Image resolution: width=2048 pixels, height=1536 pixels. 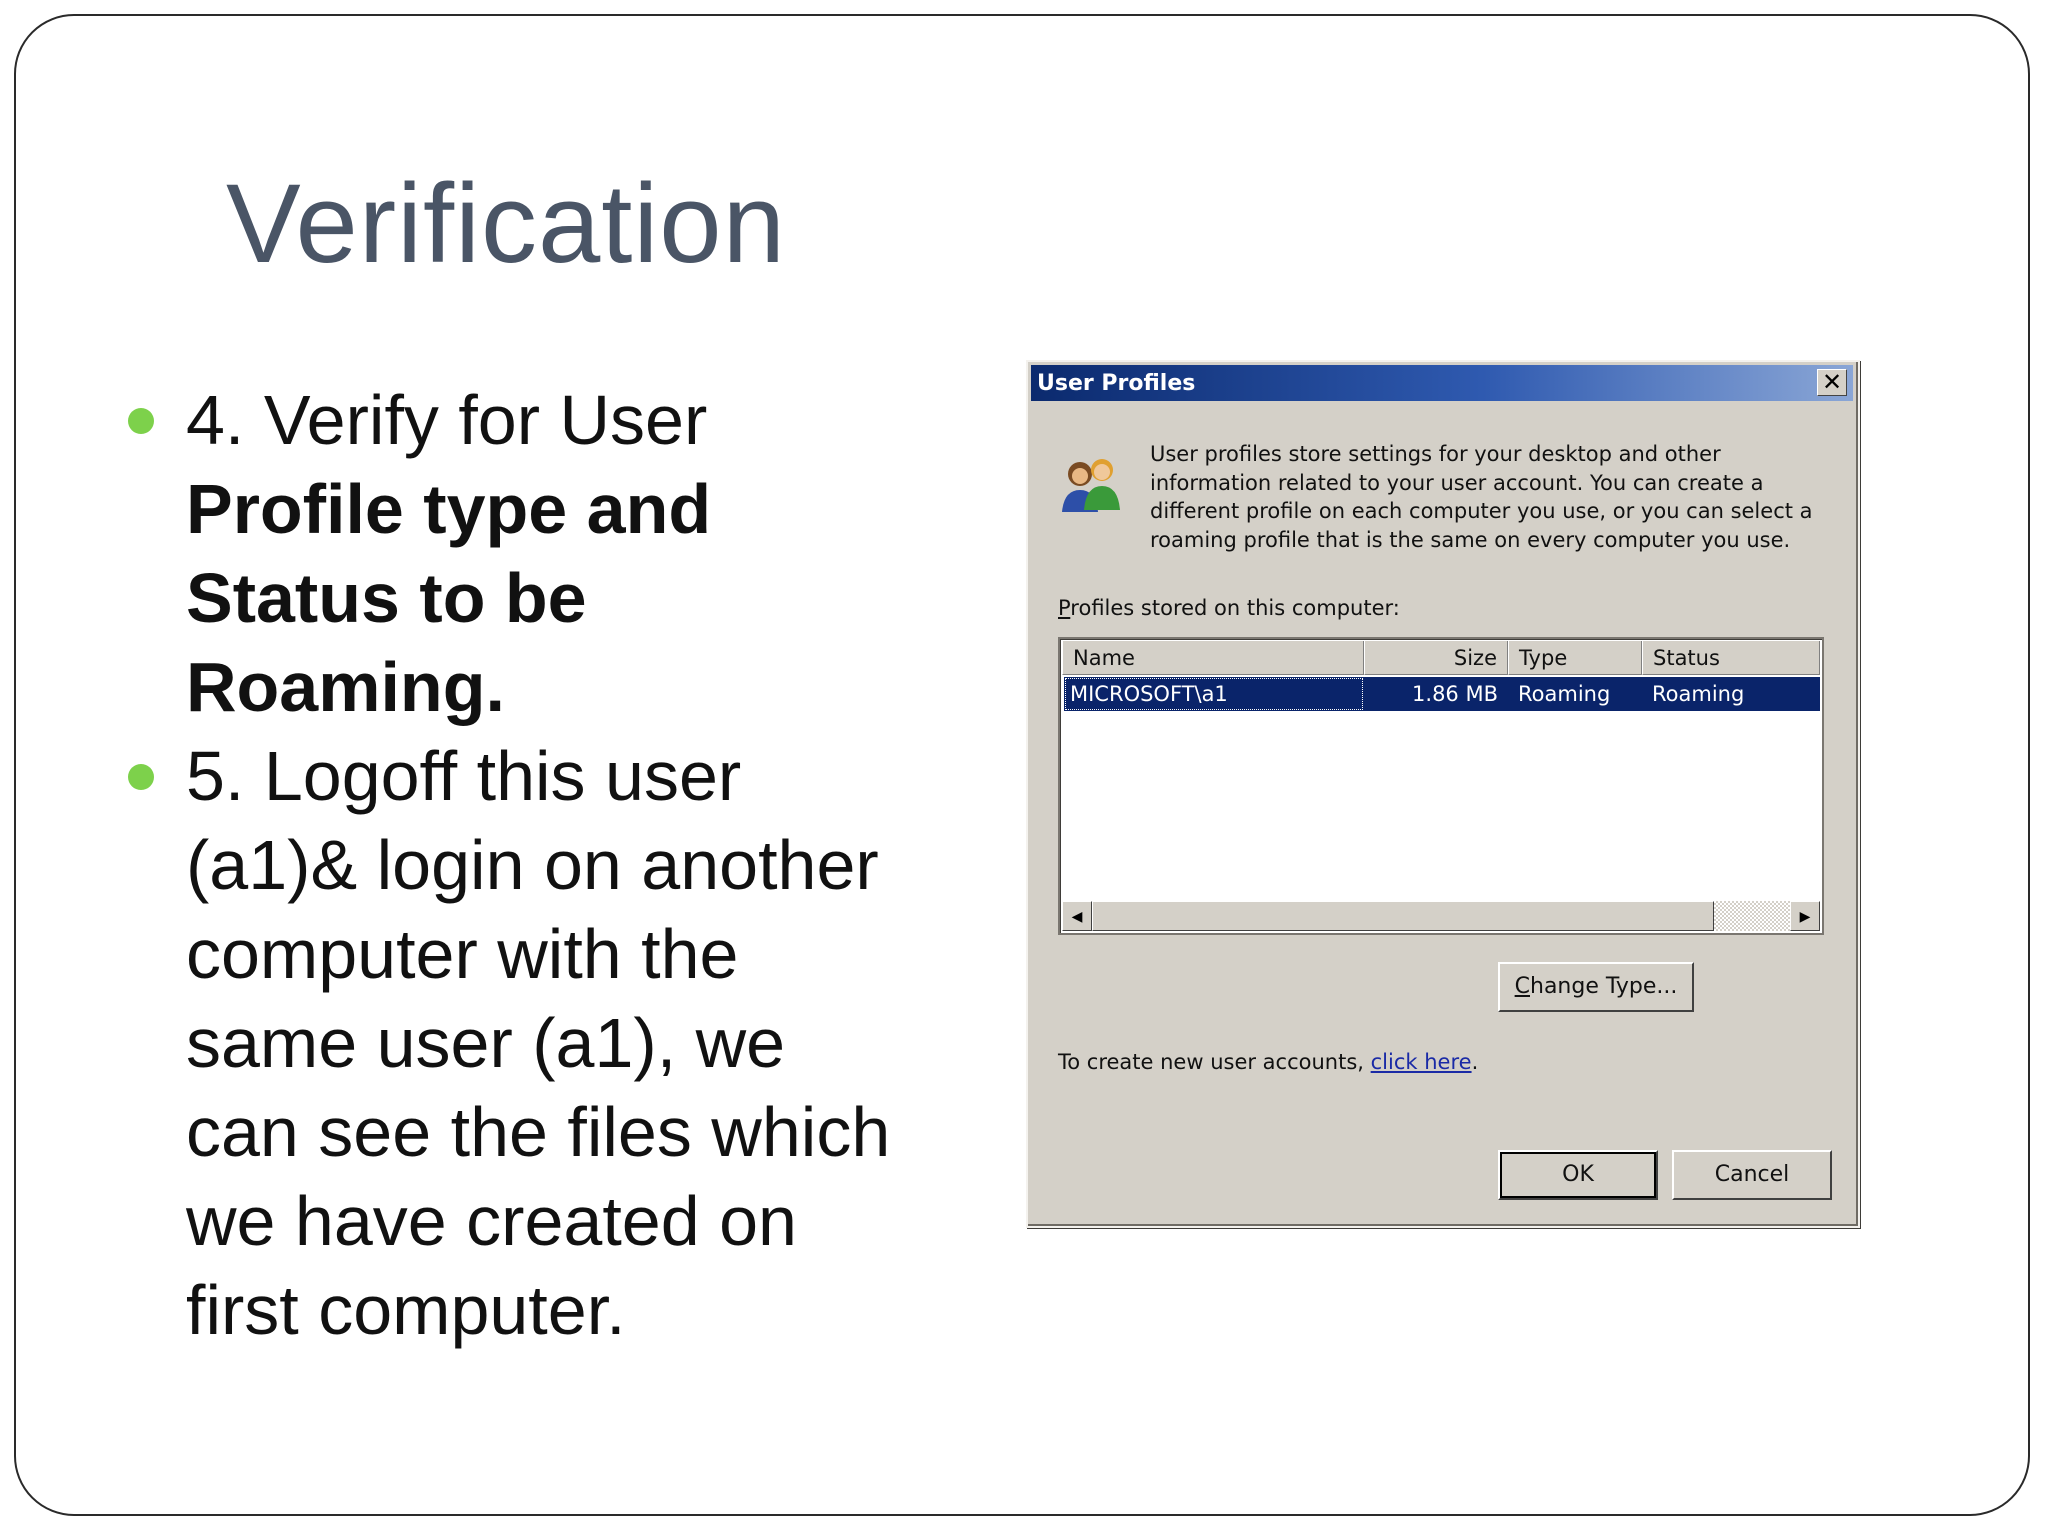 I want to click on column-header-type: Type, so click(x=1575, y=658).